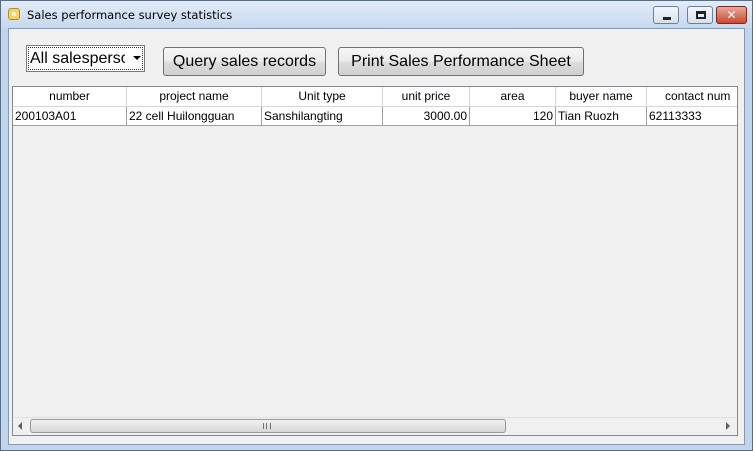 This screenshot has height=451, width=753. Describe the element at coordinates (461, 61) in the screenshot. I see `print-sales-sheet-button: Print Sales Performance Sheet` at that location.